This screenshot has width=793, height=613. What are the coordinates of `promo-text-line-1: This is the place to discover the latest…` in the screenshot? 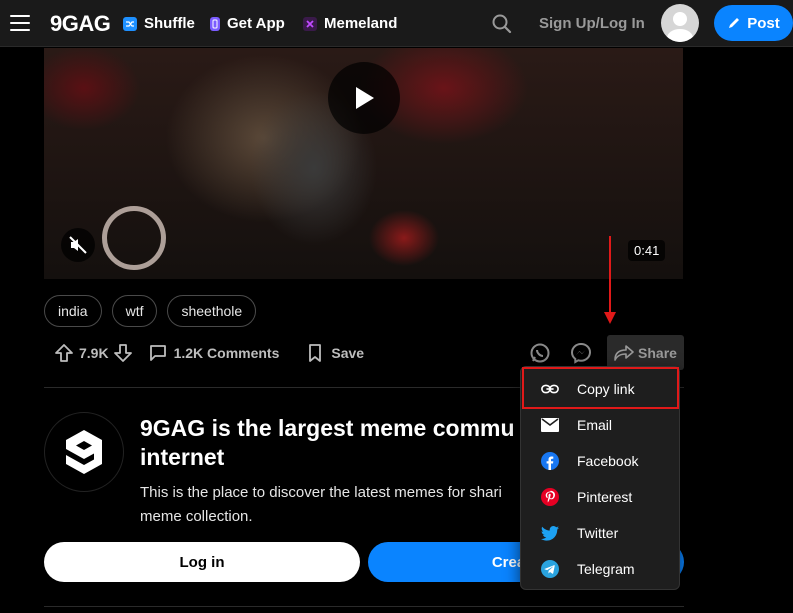 It's located at (321, 492).